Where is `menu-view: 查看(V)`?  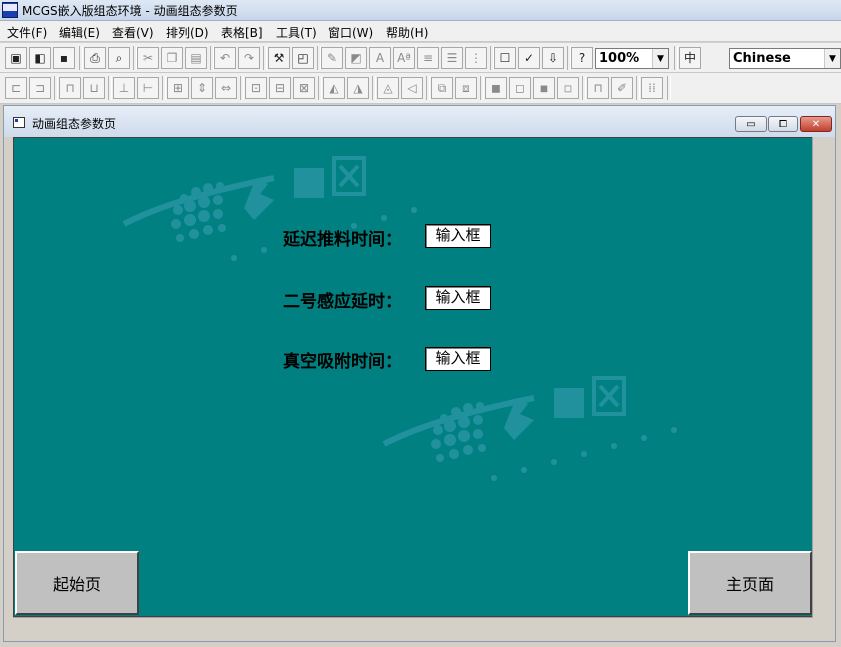
menu-view: 查看(V) is located at coordinates (133, 32).